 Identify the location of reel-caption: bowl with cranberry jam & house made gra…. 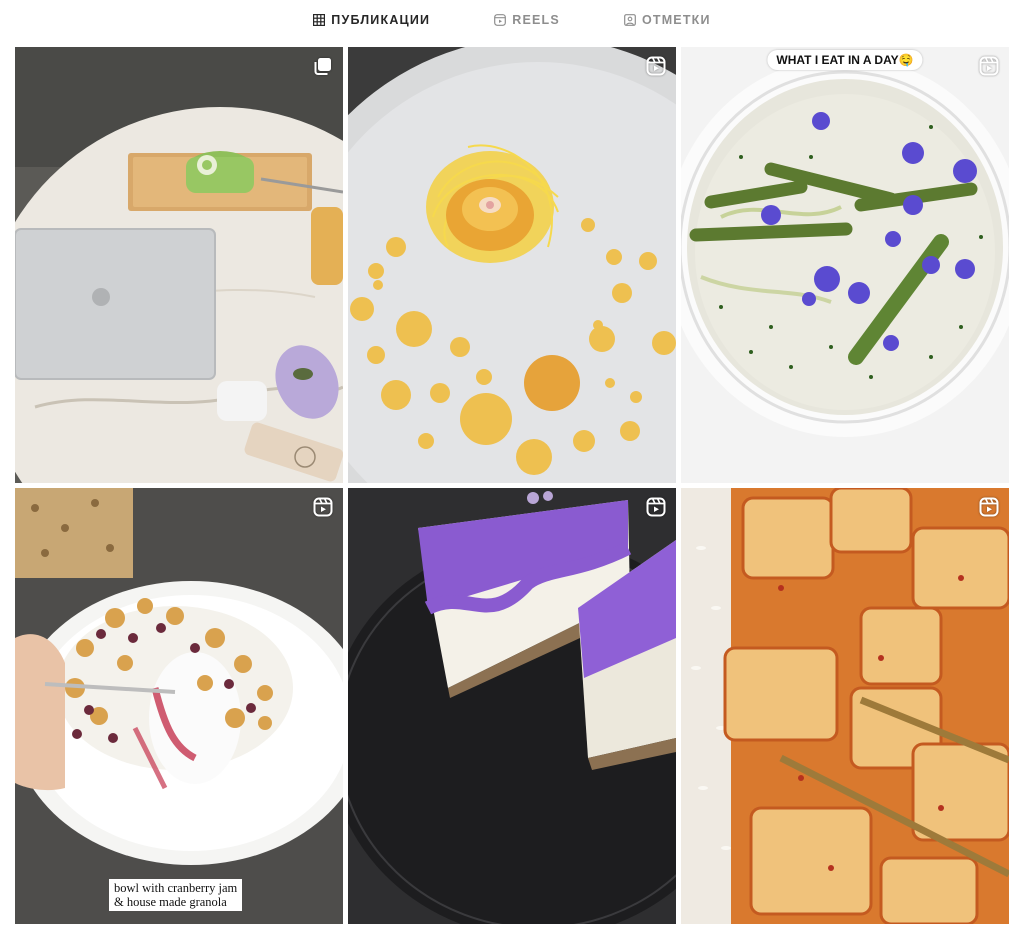
(176, 895).